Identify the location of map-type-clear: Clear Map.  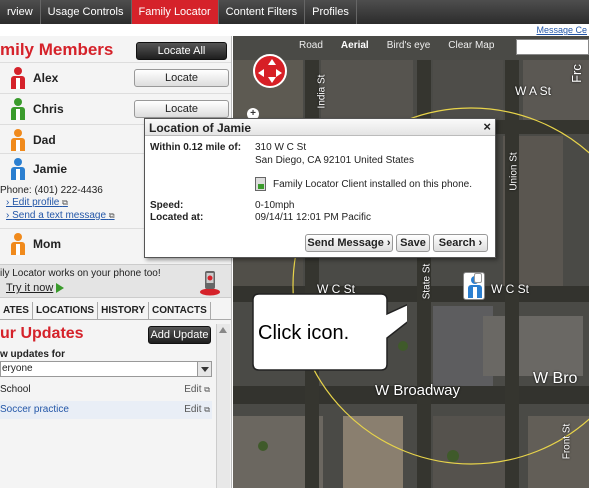
(471, 45).